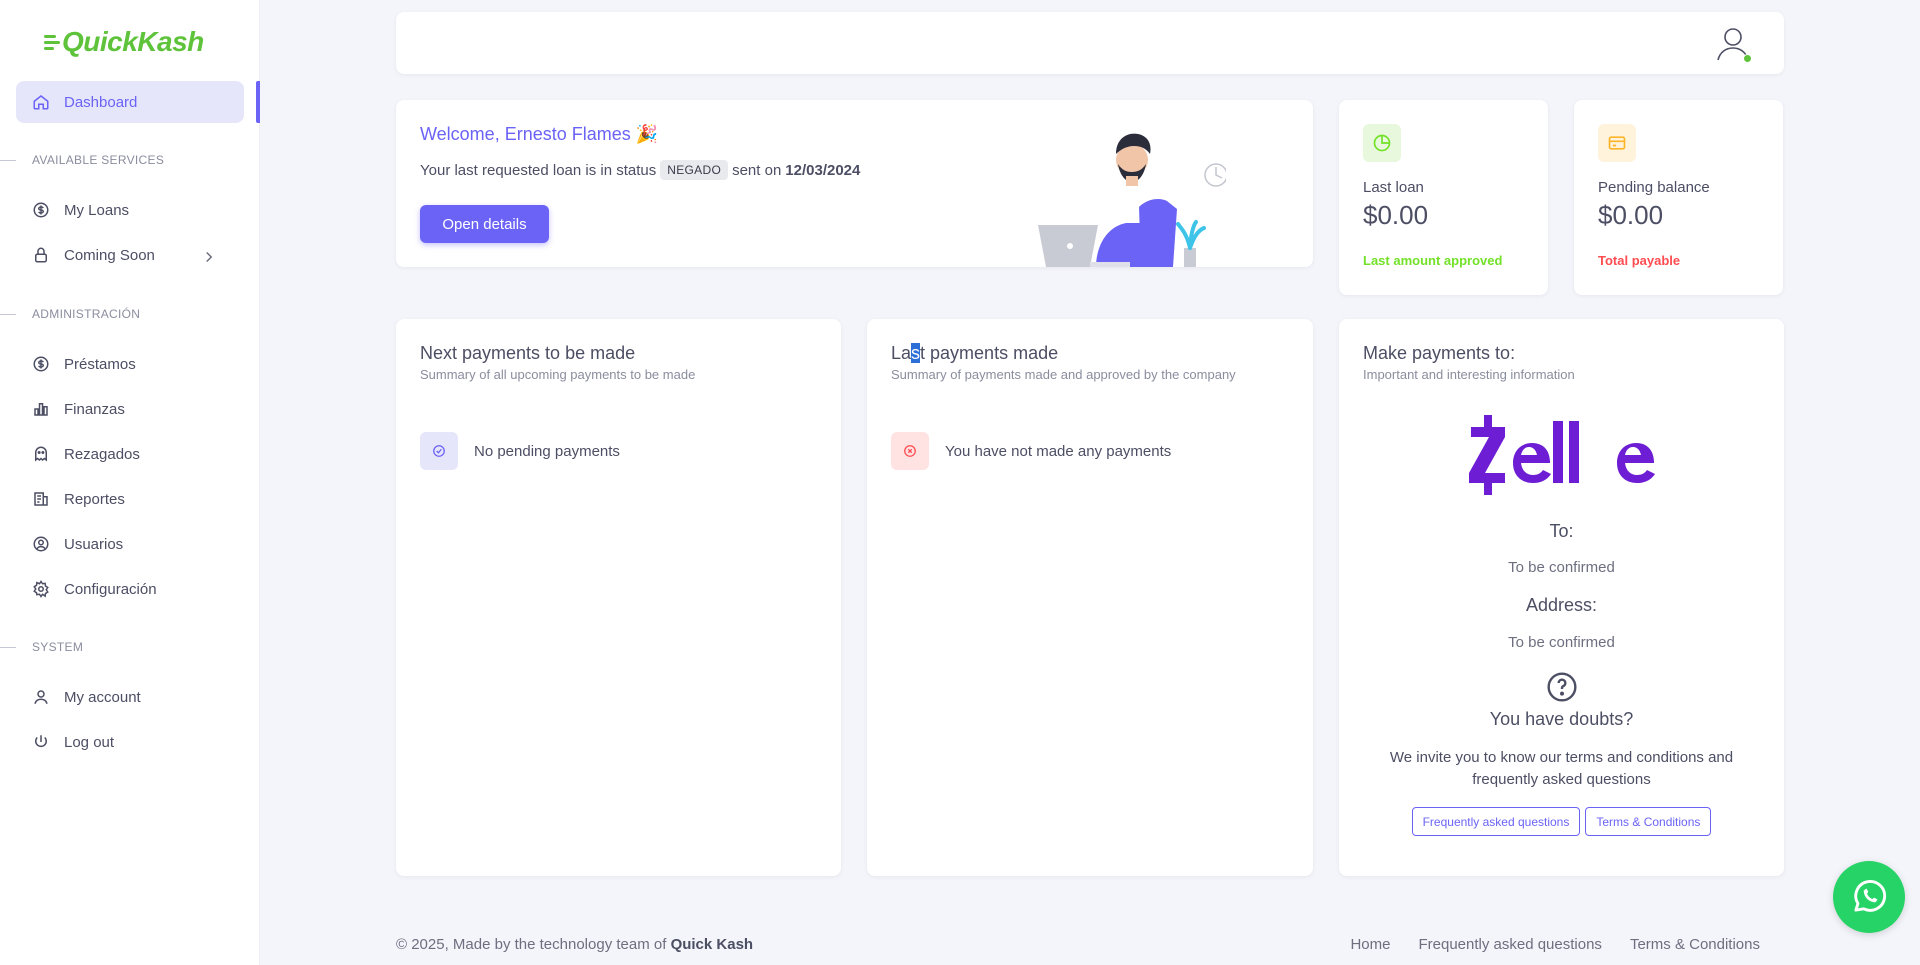 The image size is (1920, 965). What do you see at coordinates (1561, 719) in the screenshot?
I see `doubts-title: You have doubts?` at bounding box center [1561, 719].